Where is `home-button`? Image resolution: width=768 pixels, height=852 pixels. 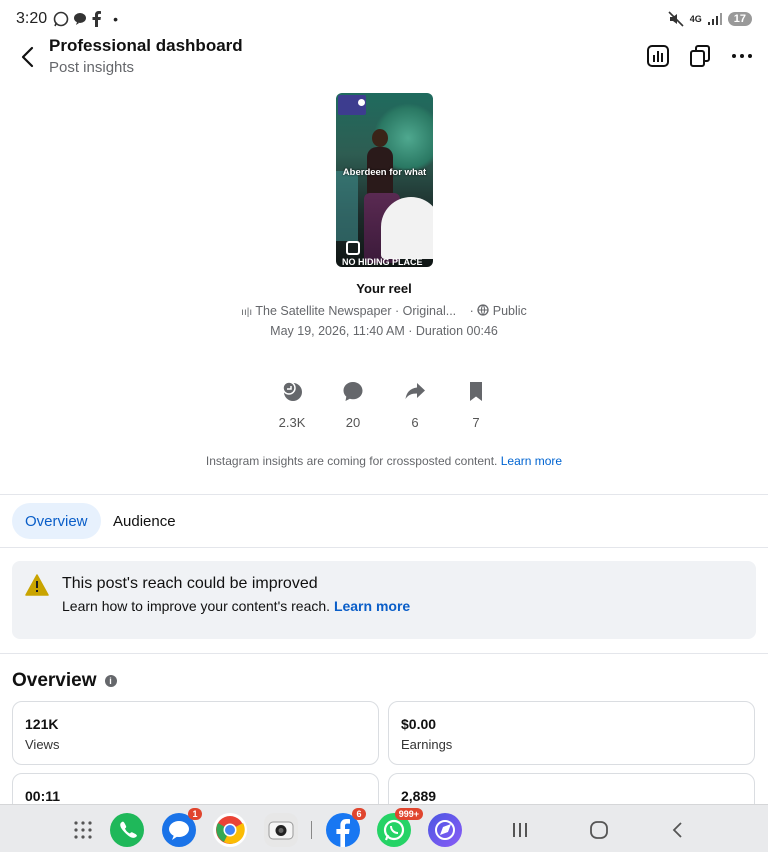
home-button is located at coordinates (599, 830).